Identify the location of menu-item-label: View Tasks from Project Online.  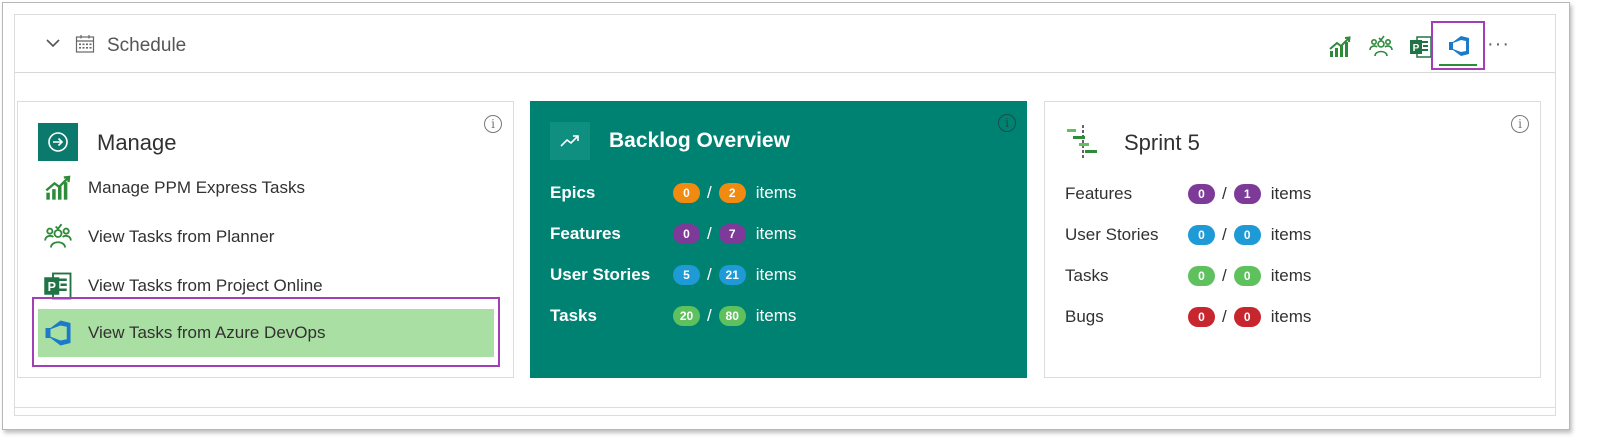
(205, 285).